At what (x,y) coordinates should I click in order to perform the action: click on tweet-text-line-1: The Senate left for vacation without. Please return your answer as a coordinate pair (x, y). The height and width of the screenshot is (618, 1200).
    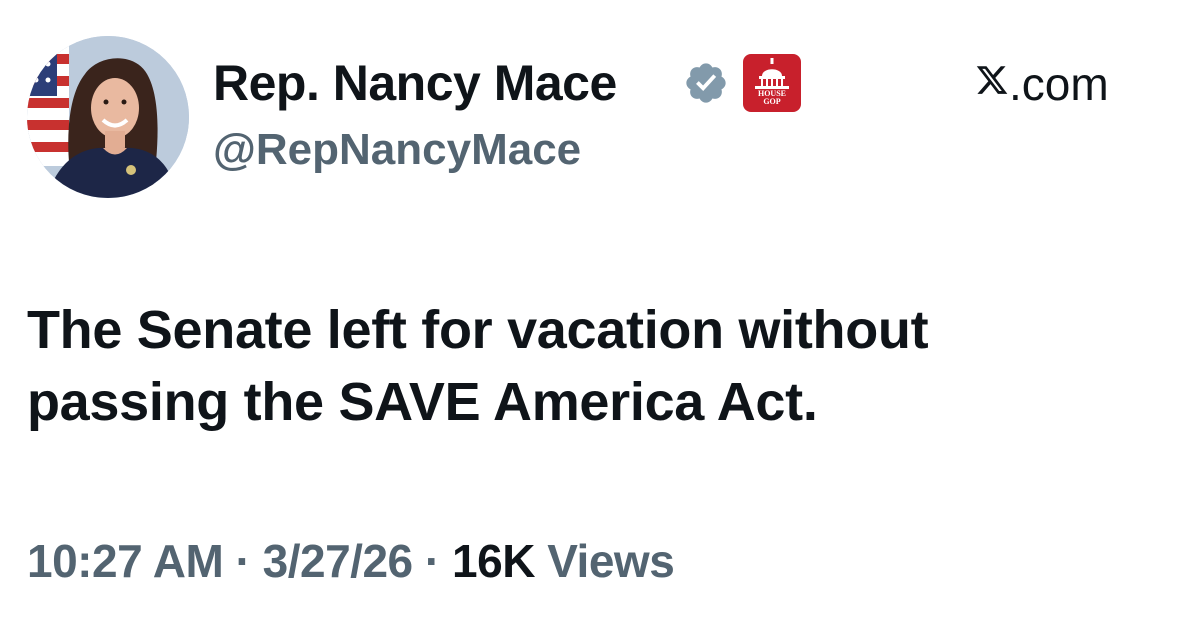
    Looking at the image, I should click on (478, 330).